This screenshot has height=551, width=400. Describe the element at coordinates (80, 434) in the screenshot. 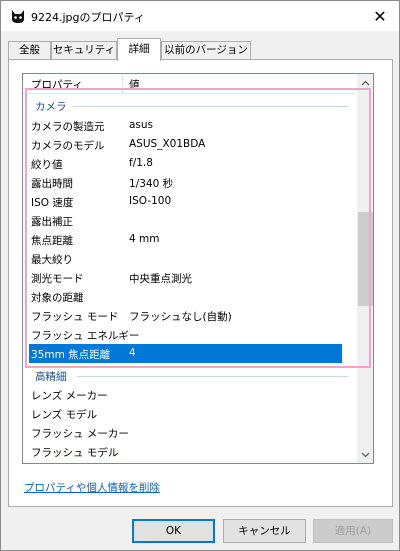

I see `property-name: フラッシュ メーカー` at that location.